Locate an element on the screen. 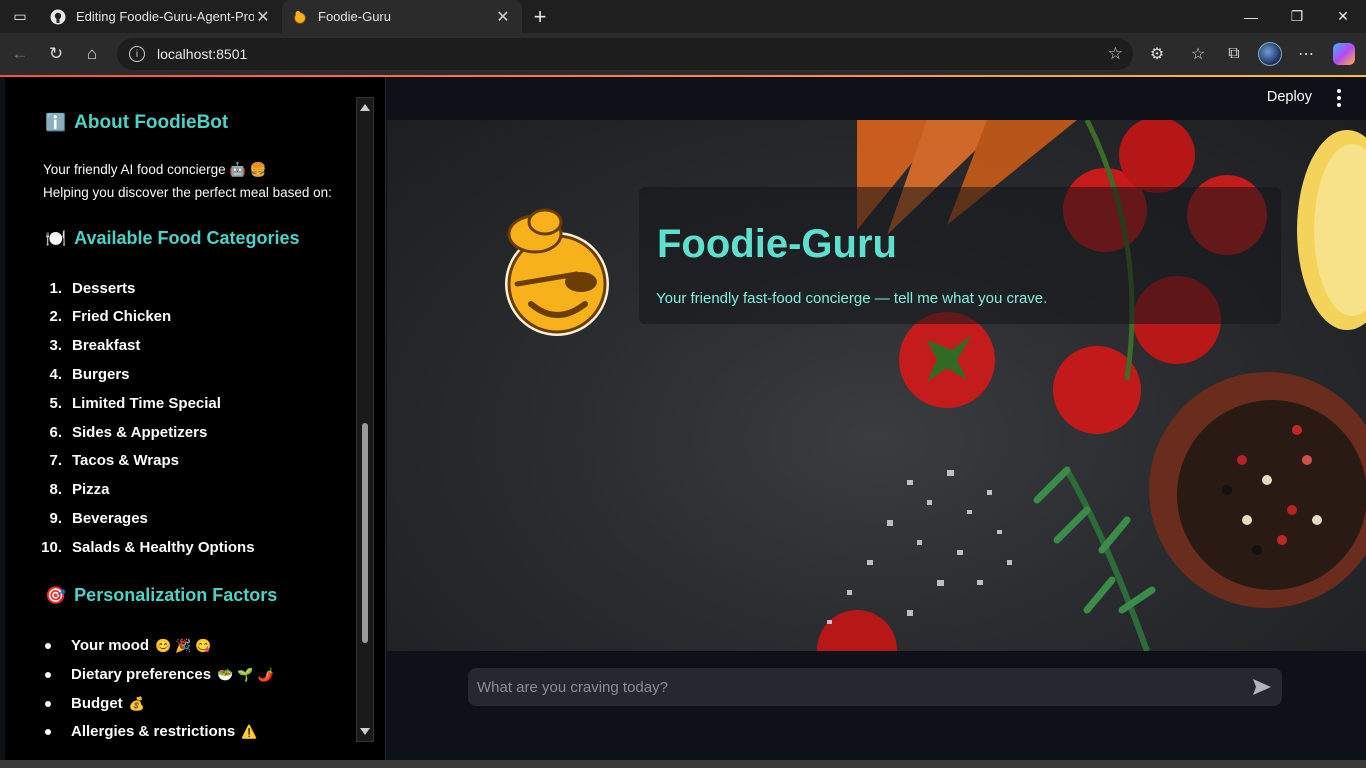 This screenshot has height=768, width=1366. chat-input-container is located at coordinates (875, 687).